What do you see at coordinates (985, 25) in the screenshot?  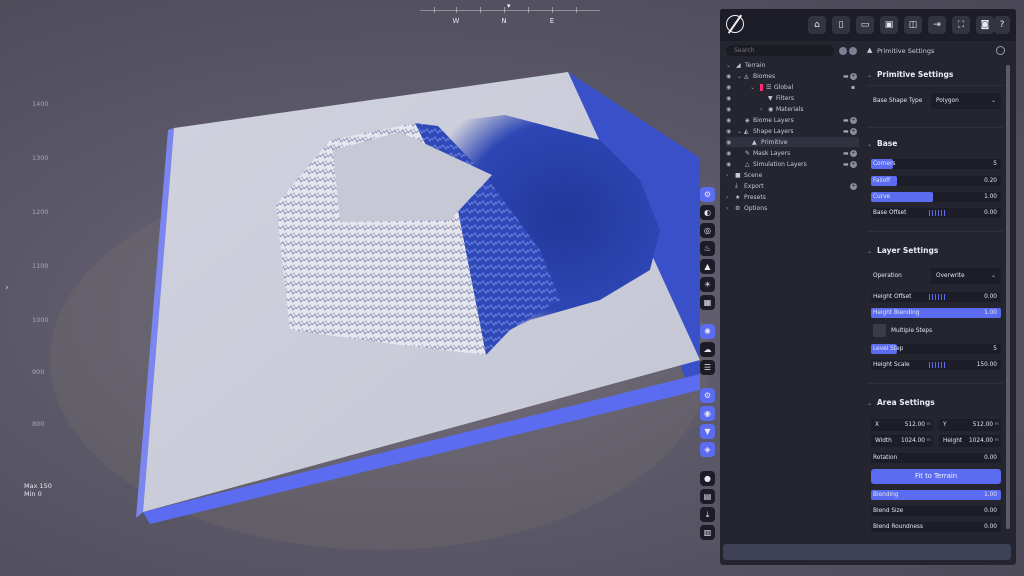 I see `camera-icon: ◙` at bounding box center [985, 25].